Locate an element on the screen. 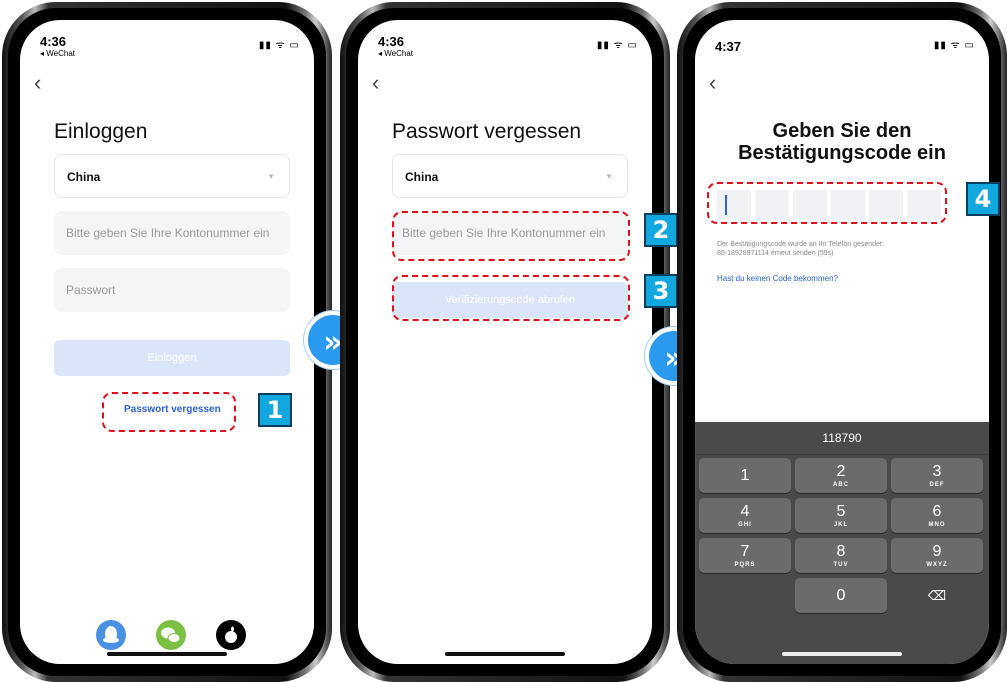  key-8: 8 TUV is located at coordinates (841, 555).